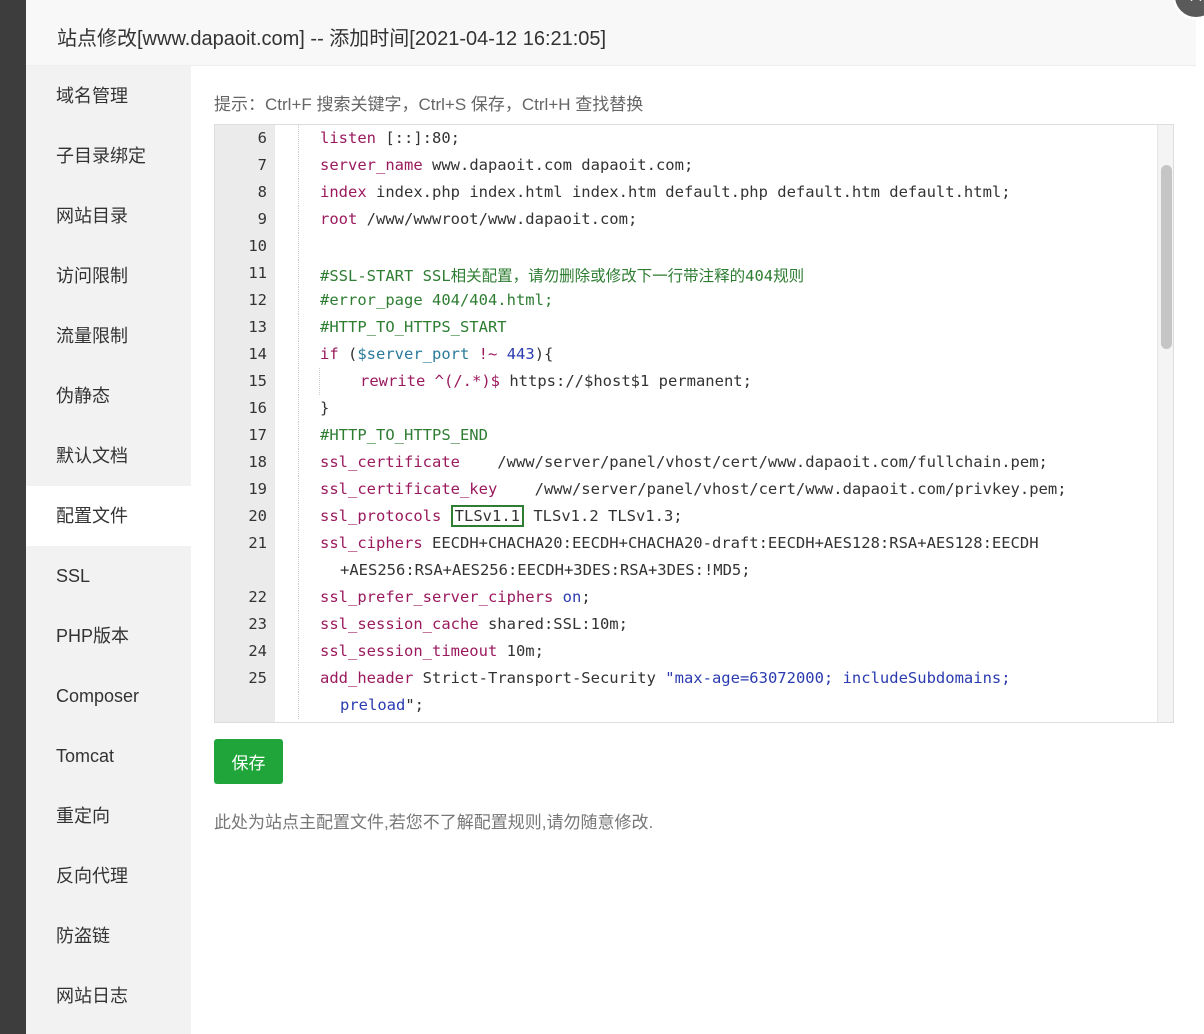 This screenshot has height=1034, width=1204. What do you see at coordinates (108, 156) in the screenshot?
I see `sidebar-item: 子目录绑定` at bounding box center [108, 156].